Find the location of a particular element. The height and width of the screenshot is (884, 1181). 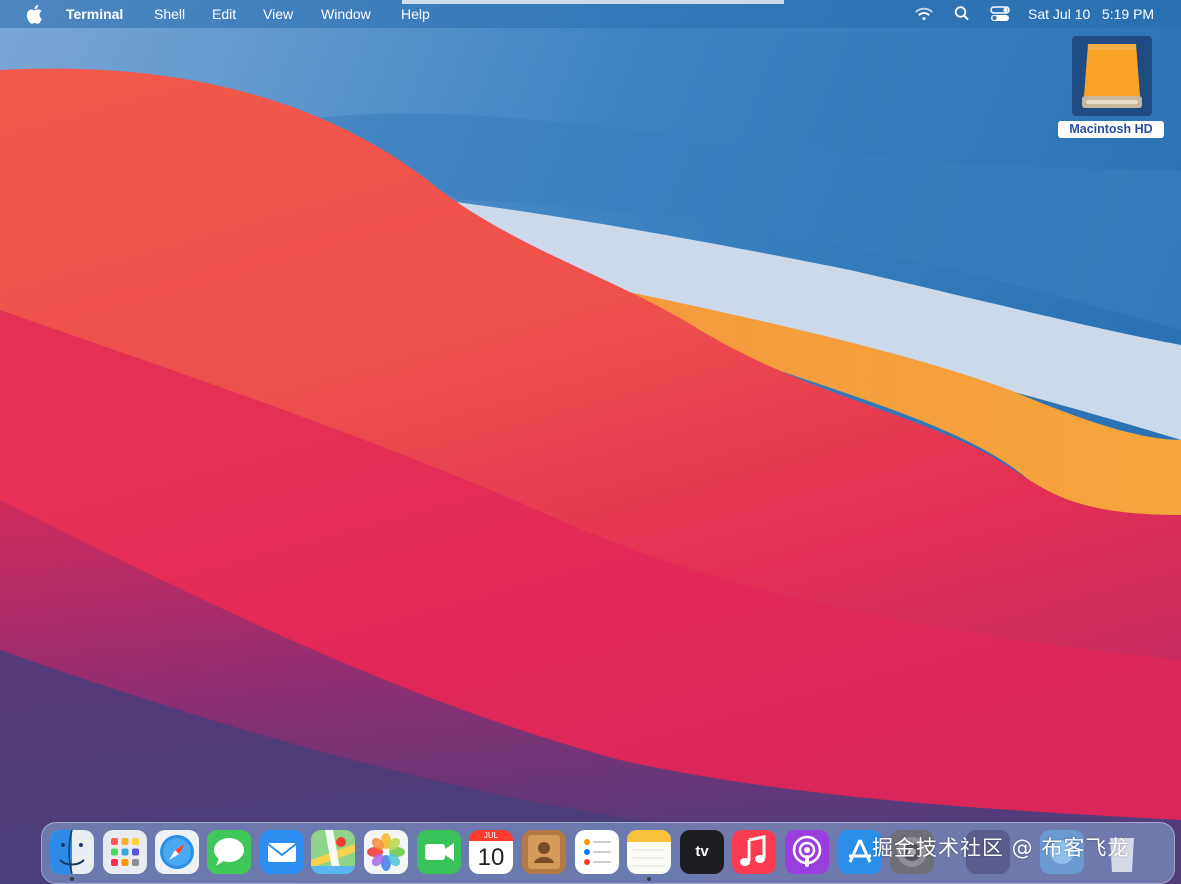

menu-clock: Sat Jul 10 5:19 PM is located at coordinates (1091, 14).